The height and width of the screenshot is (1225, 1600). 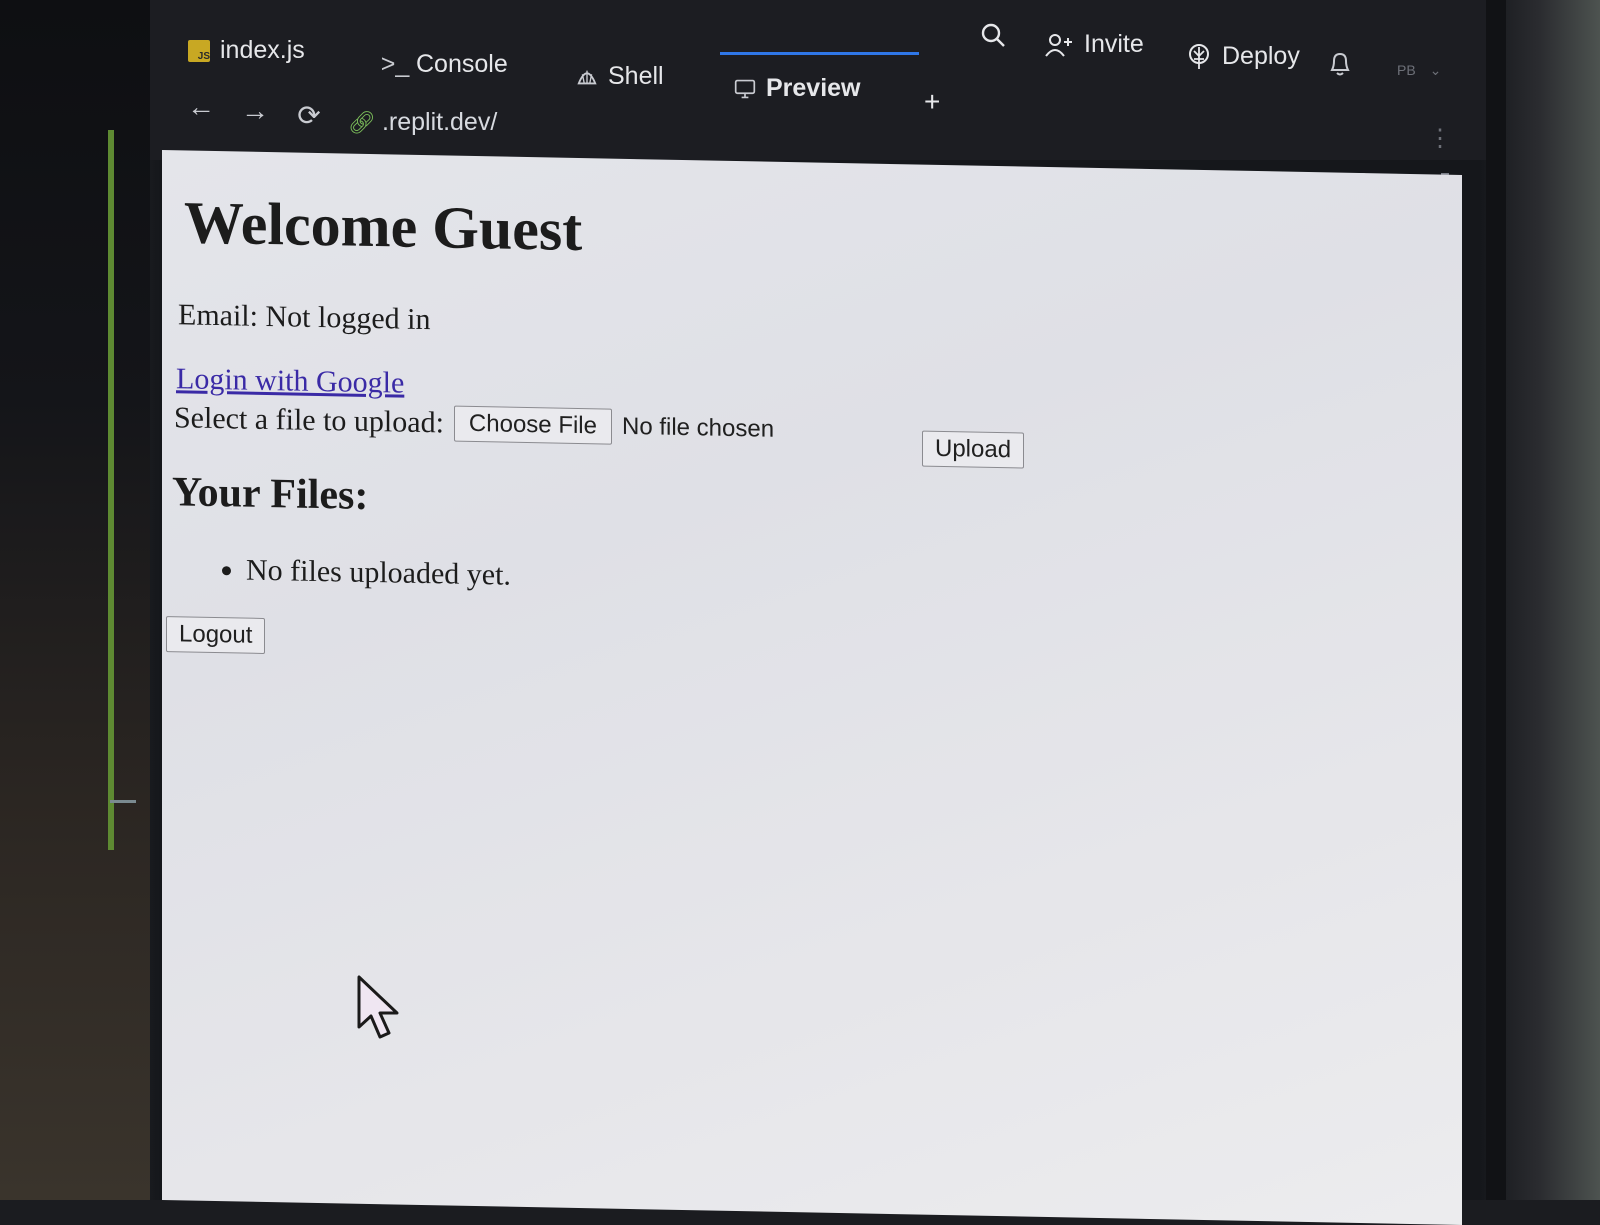 What do you see at coordinates (216, 635) in the screenshot?
I see `logout-button: Logout` at bounding box center [216, 635].